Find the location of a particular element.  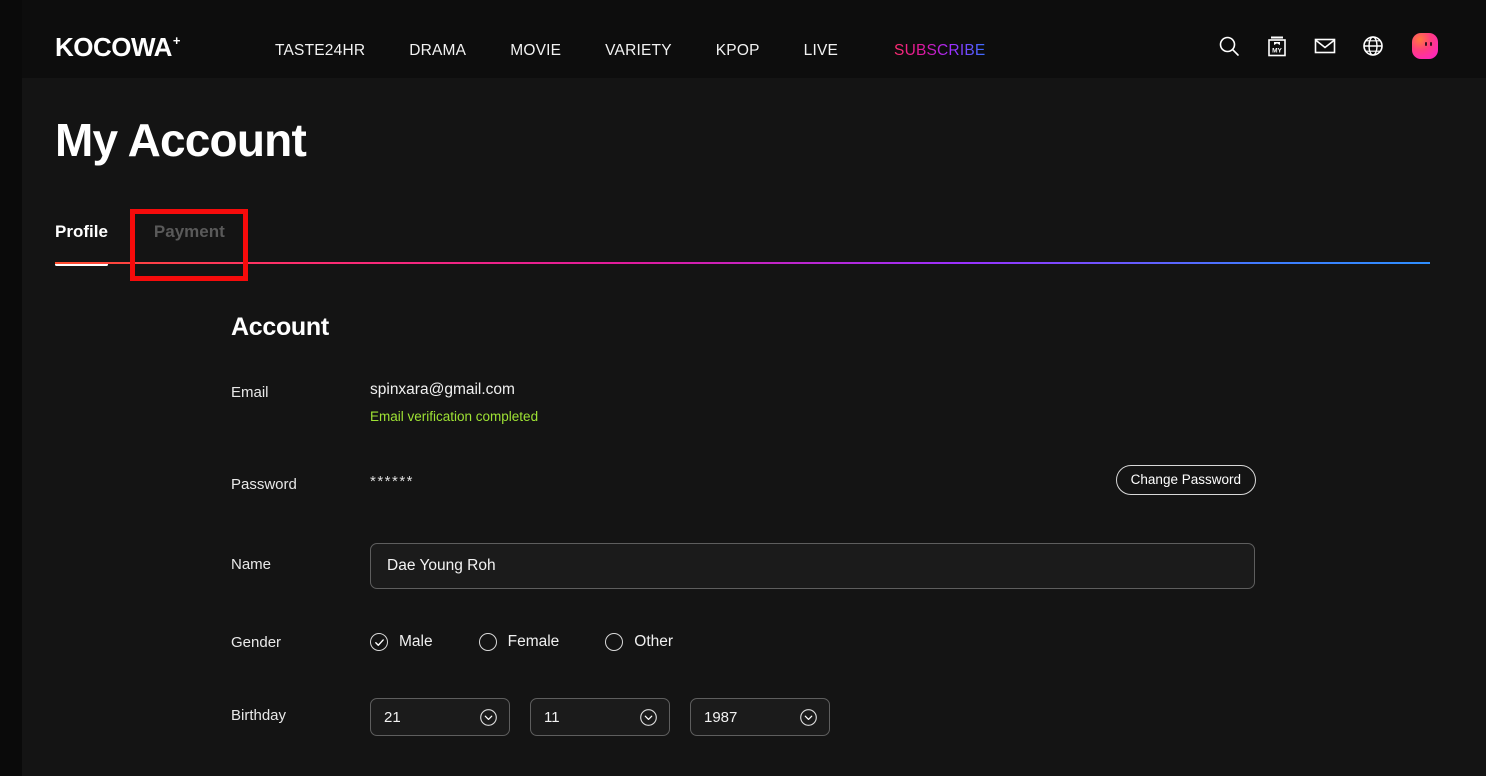

birthday-month-value: 11 is located at coordinates (552, 717).